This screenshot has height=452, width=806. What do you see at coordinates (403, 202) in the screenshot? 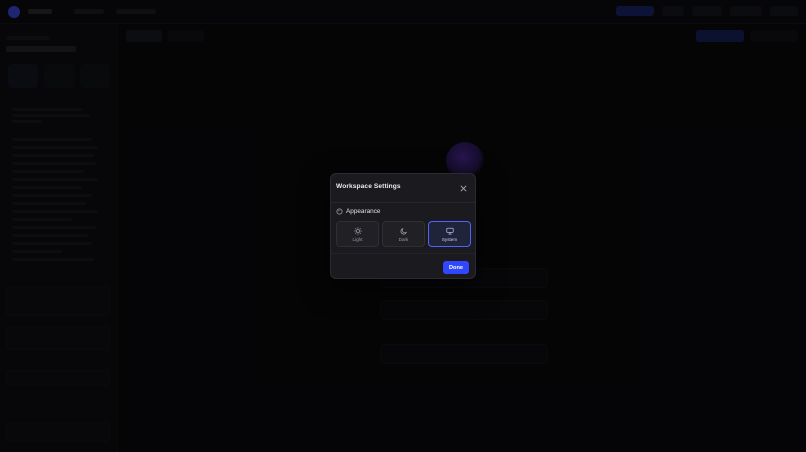
I see `dialog-divider` at bounding box center [403, 202].